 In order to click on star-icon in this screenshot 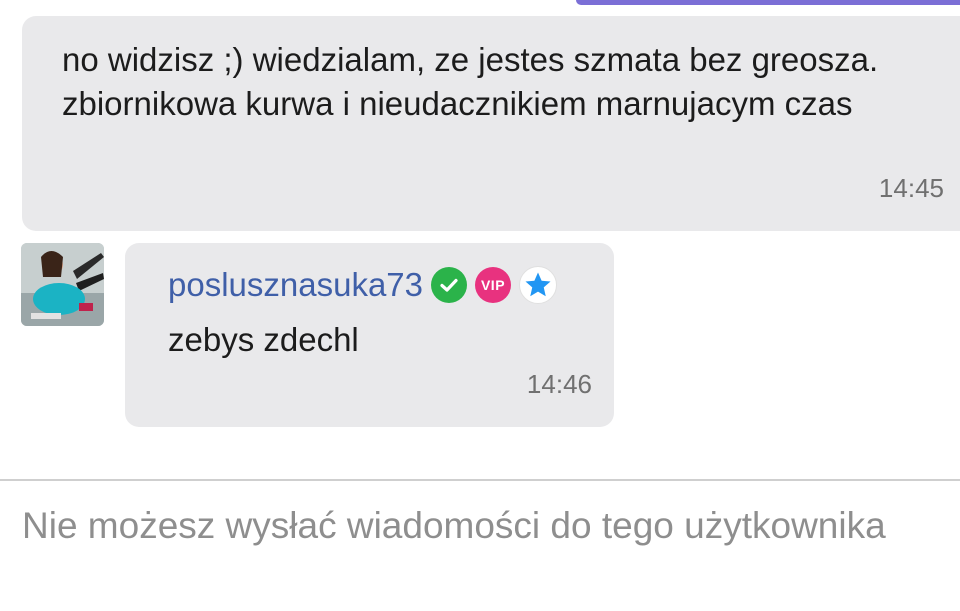, I will do `click(538, 285)`.